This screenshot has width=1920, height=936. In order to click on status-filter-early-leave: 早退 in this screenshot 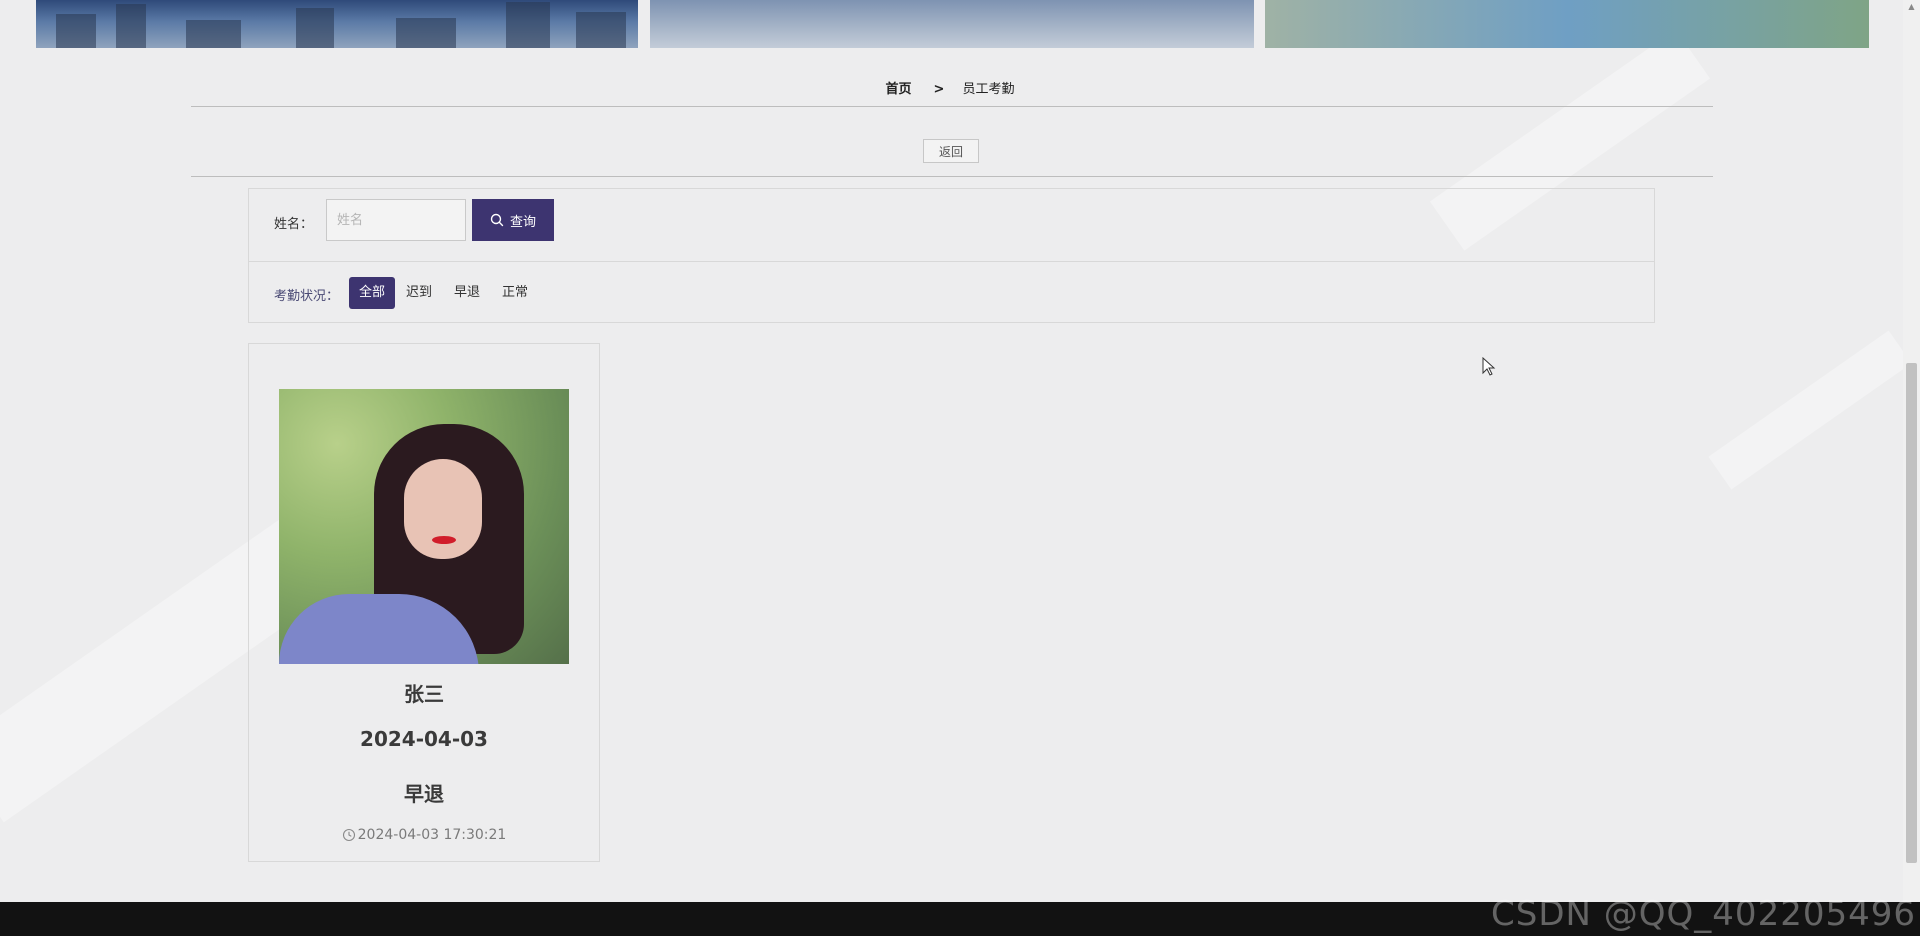, I will do `click(467, 293)`.